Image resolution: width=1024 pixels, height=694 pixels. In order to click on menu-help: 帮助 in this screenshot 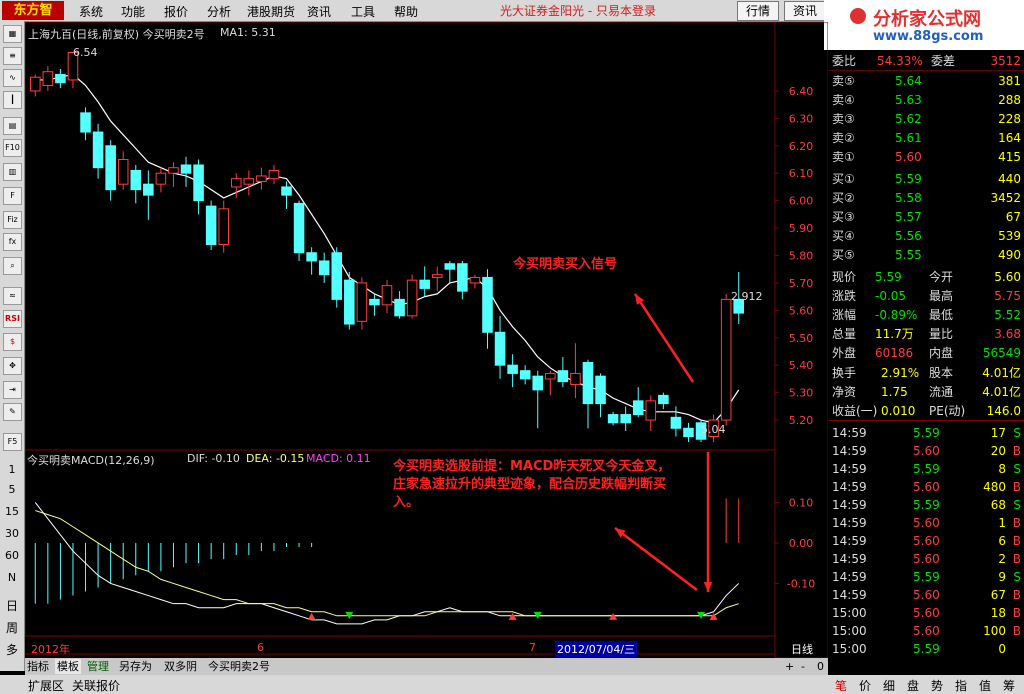, I will do `click(406, 11)`.